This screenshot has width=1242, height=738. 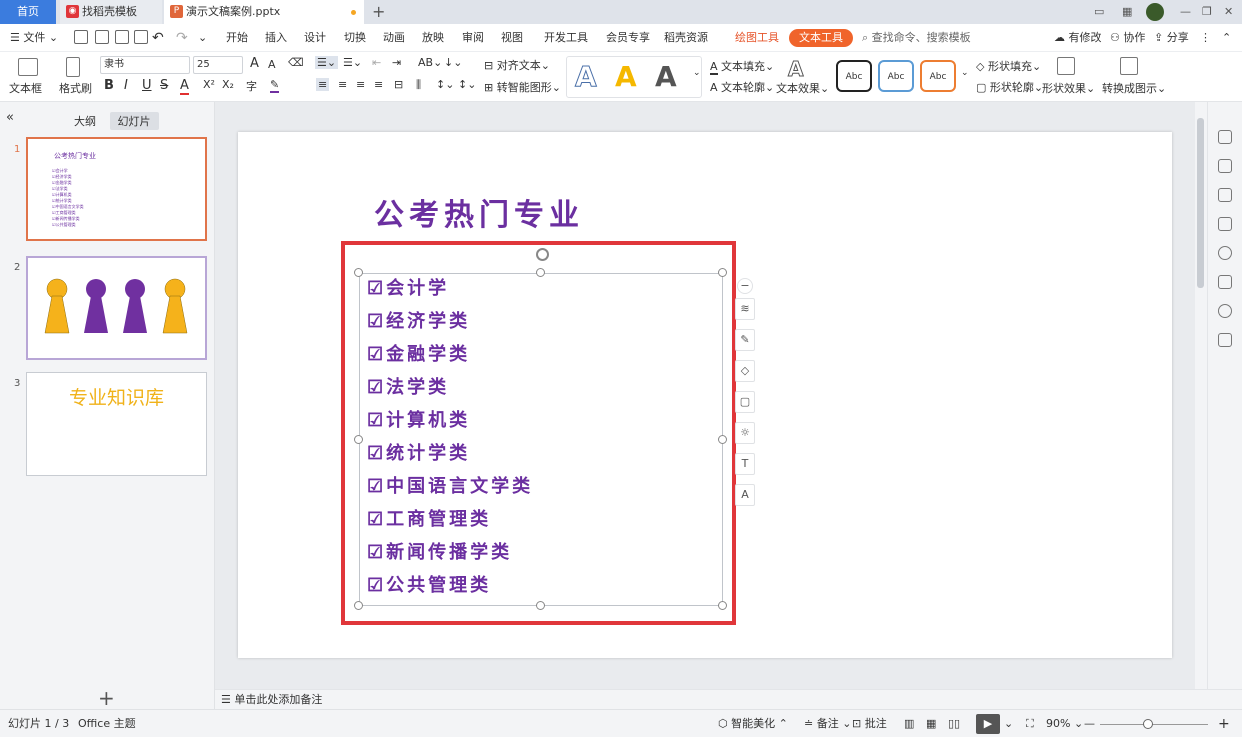 What do you see at coordinates (686, 38) in the screenshot?
I see `menu-docer: 稻壳资源` at bounding box center [686, 38].